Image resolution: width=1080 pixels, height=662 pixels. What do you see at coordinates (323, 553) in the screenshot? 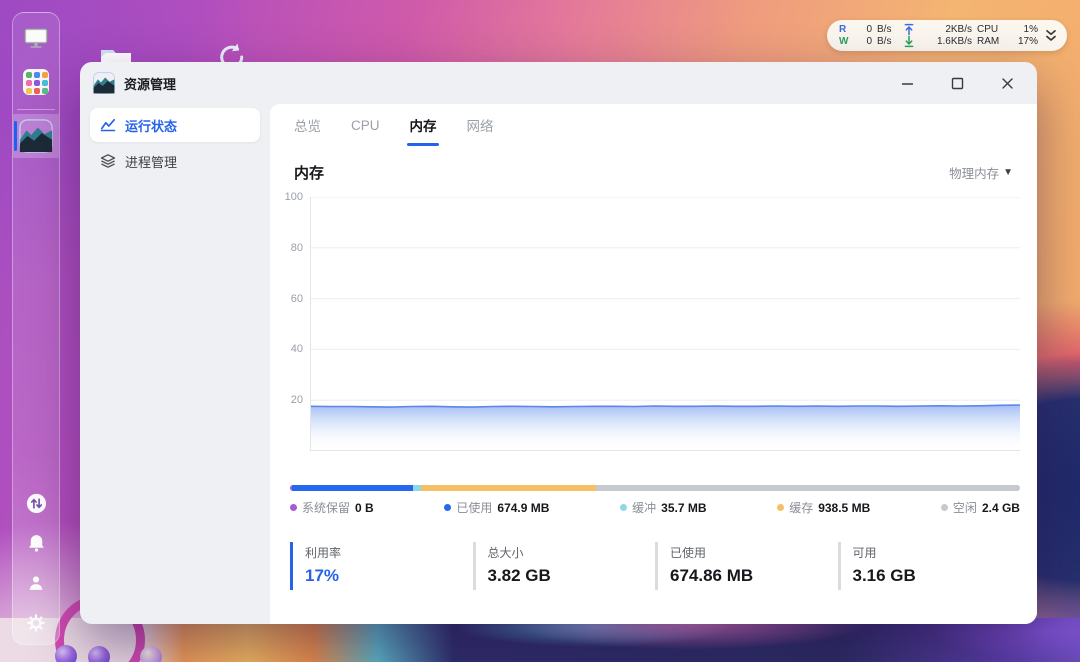
I see `stat-label: 利用率` at bounding box center [323, 553].